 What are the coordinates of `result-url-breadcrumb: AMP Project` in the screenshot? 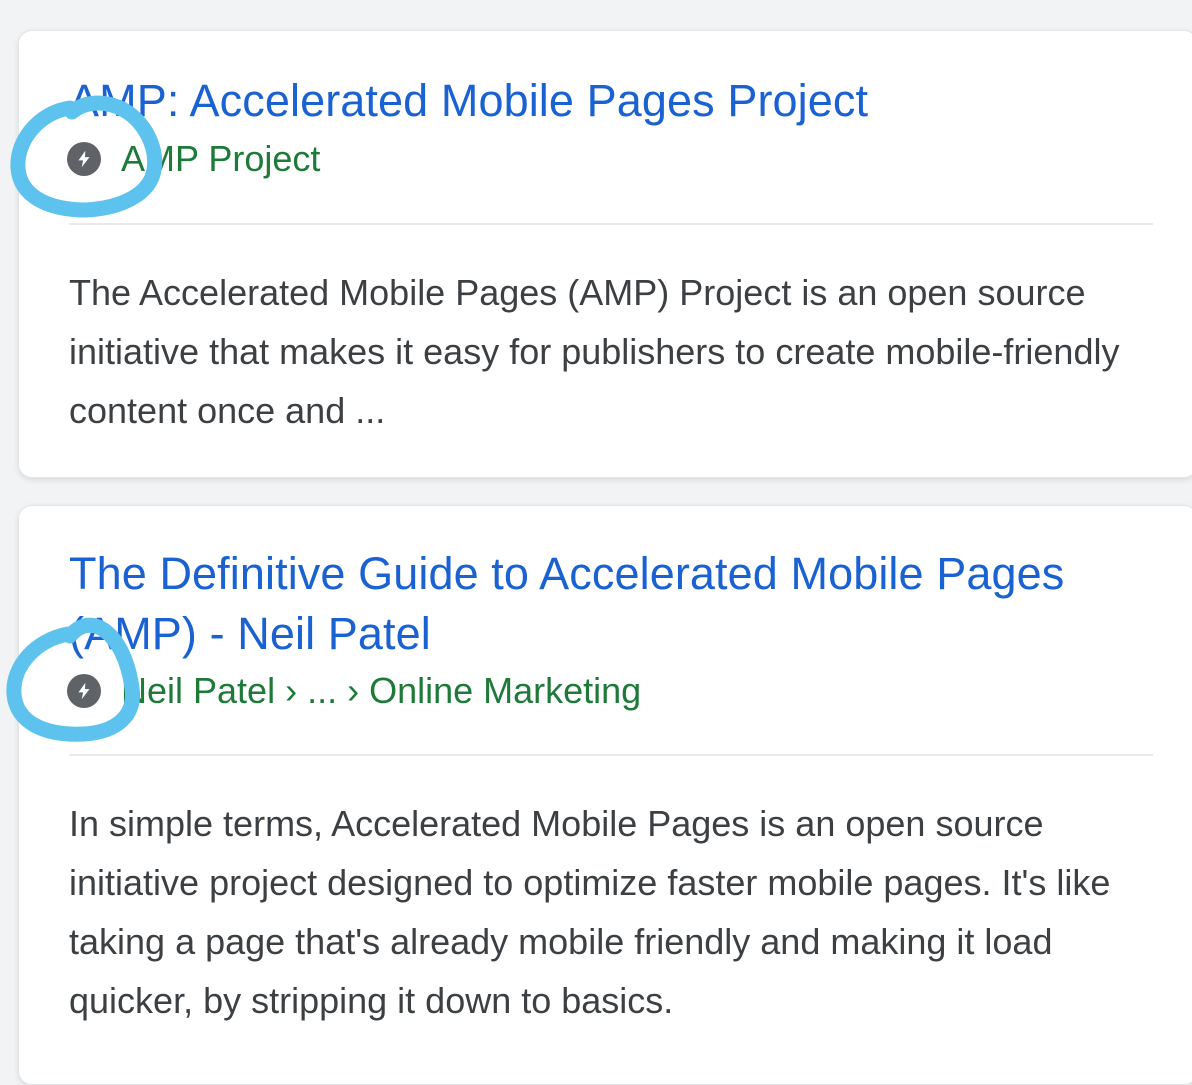 It's located at (221, 158).